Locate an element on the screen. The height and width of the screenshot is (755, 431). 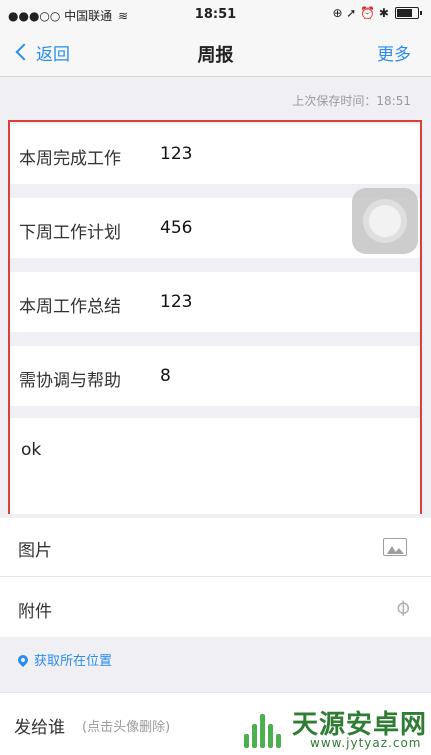
field-label: 本周工作总结 is located at coordinates (70, 307).